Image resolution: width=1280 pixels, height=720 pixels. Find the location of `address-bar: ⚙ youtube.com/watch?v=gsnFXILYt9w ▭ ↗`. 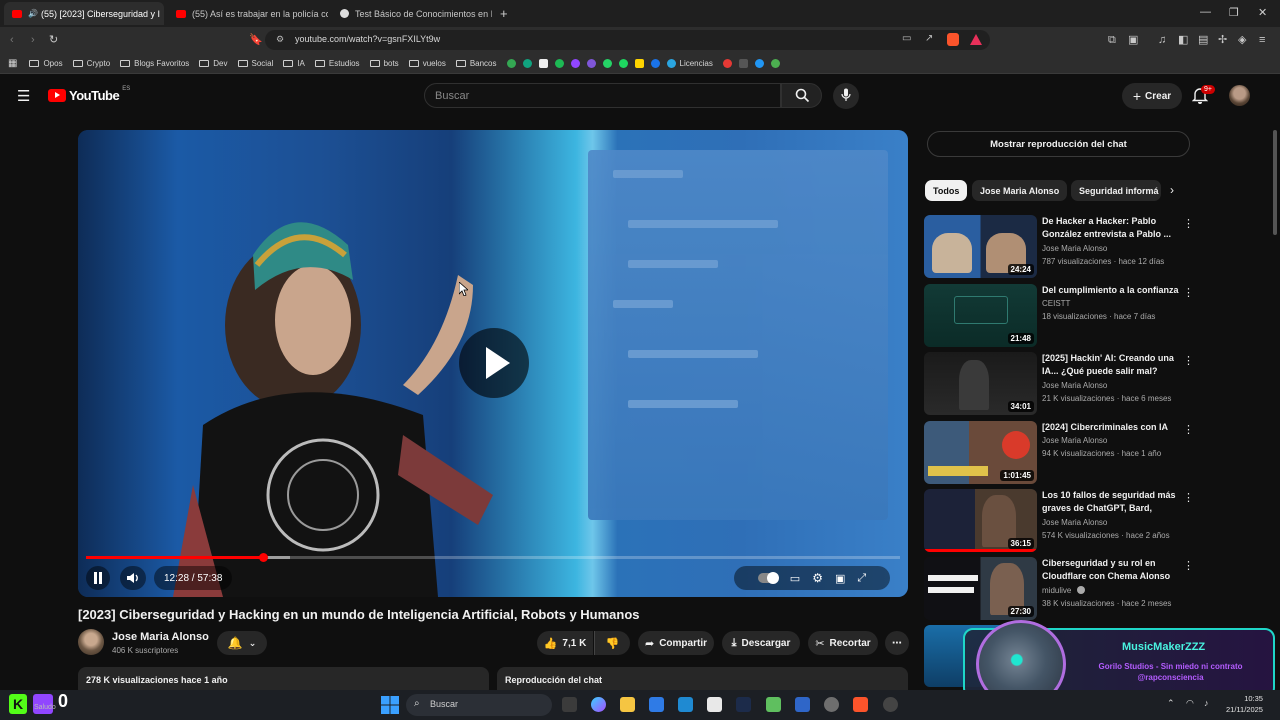

address-bar: ⚙ youtube.com/watch?v=gsnFXILYt9w ▭ ↗ is located at coordinates (627, 40).